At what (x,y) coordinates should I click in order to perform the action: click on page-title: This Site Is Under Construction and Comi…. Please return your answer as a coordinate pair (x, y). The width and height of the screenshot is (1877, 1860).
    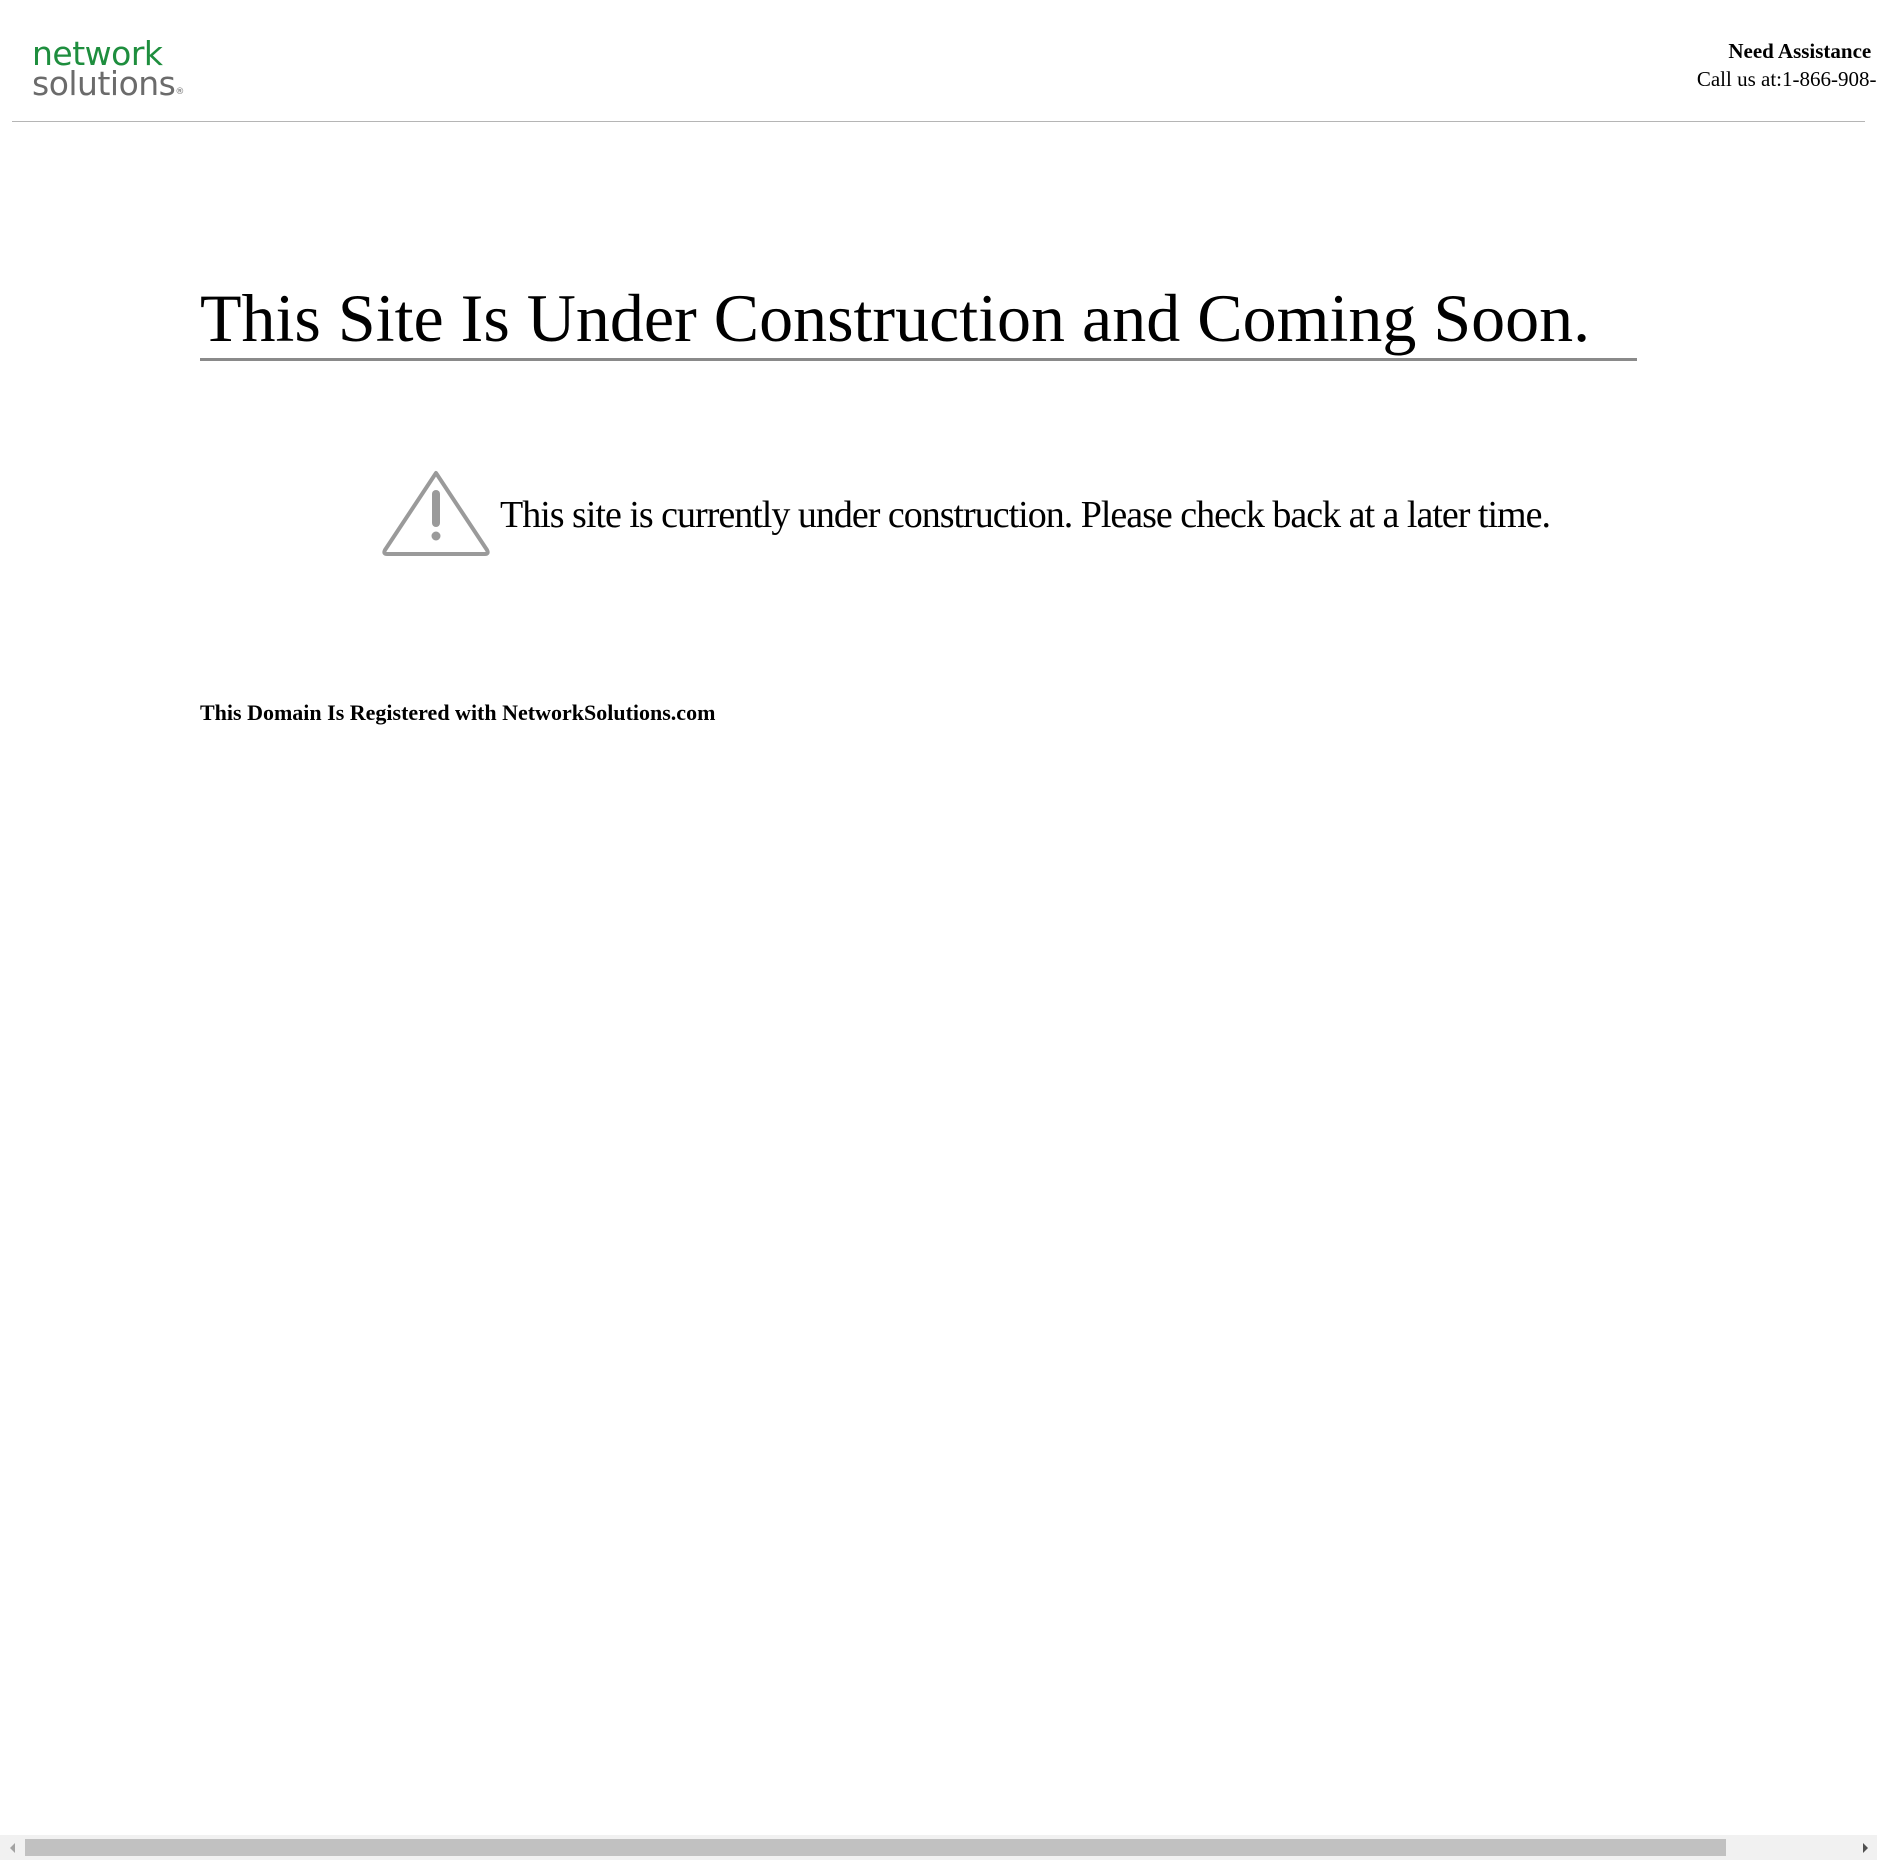
    Looking at the image, I should click on (918, 319).